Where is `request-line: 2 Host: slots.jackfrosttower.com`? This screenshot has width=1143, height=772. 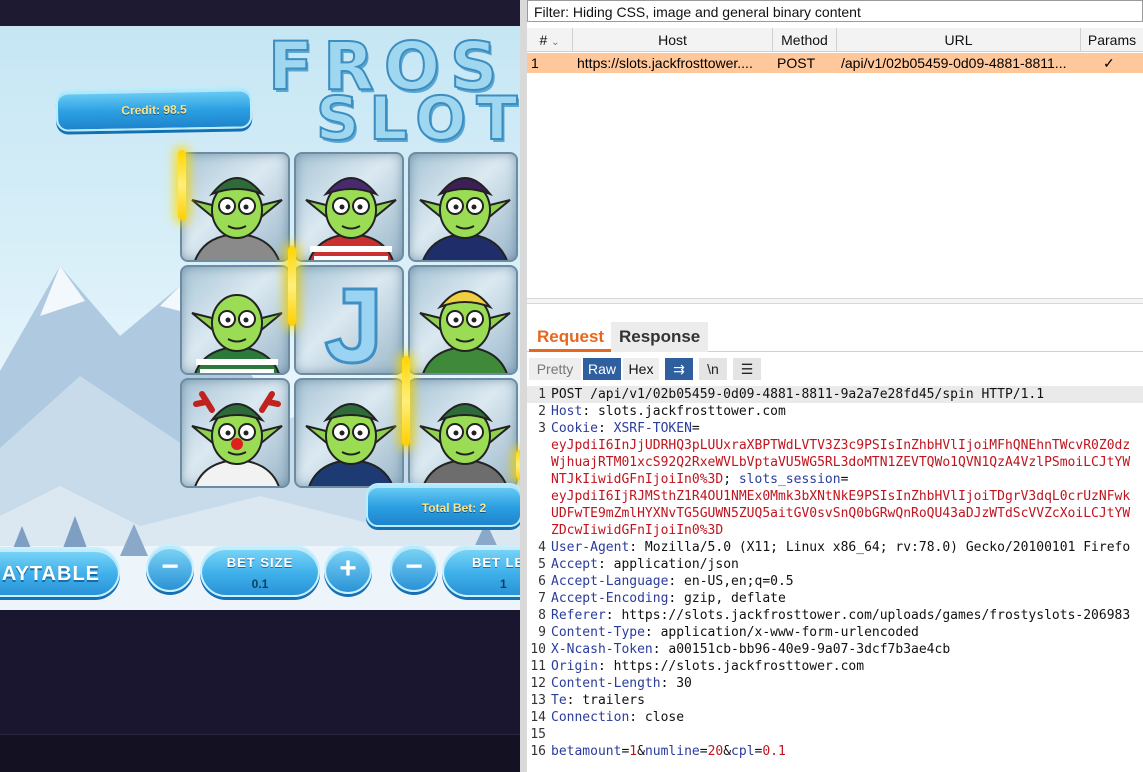
request-line: 2 Host: slots.jackfrosttower.com is located at coordinates (835, 411).